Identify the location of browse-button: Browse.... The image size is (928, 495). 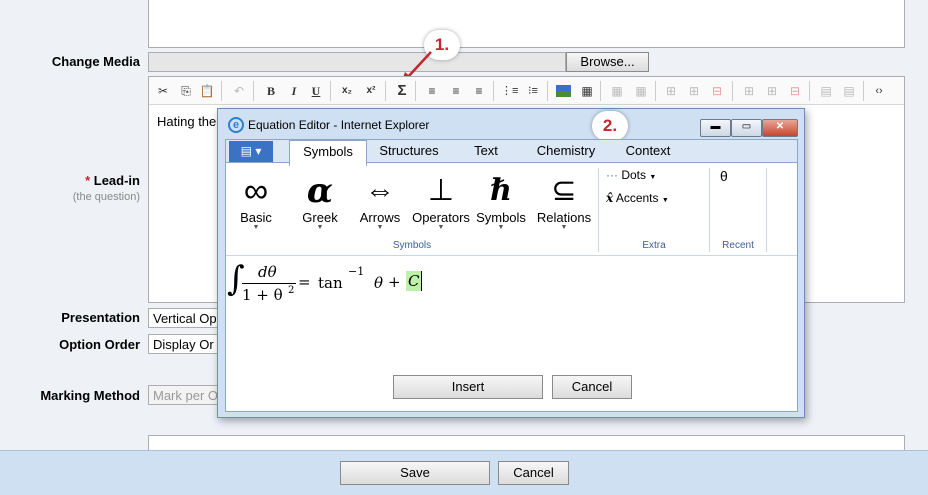
(607, 62).